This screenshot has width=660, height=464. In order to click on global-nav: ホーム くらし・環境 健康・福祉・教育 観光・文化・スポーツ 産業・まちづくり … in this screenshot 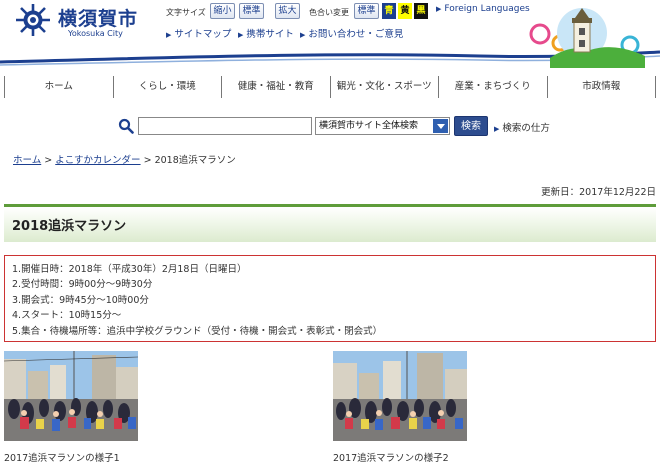, I will do `click(330, 87)`.